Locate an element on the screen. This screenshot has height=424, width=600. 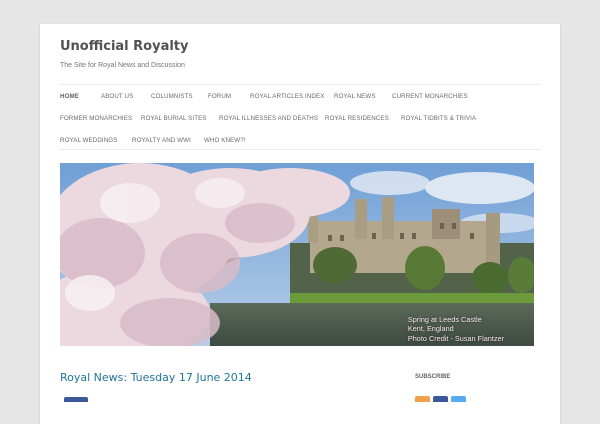
nav-item-royal-illnesses-and-deaths: Royal Illnesses and Deaths is located at coordinates (268, 118).